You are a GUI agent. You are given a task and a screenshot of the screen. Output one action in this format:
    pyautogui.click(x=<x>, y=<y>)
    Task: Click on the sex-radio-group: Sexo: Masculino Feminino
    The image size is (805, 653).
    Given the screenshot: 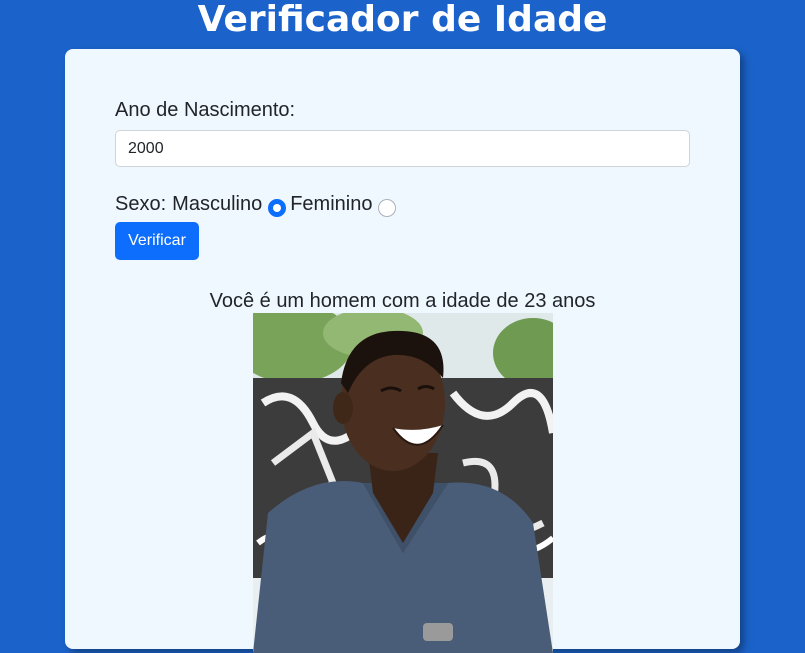 What is the action you would take?
    pyautogui.click(x=257, y=204)
    